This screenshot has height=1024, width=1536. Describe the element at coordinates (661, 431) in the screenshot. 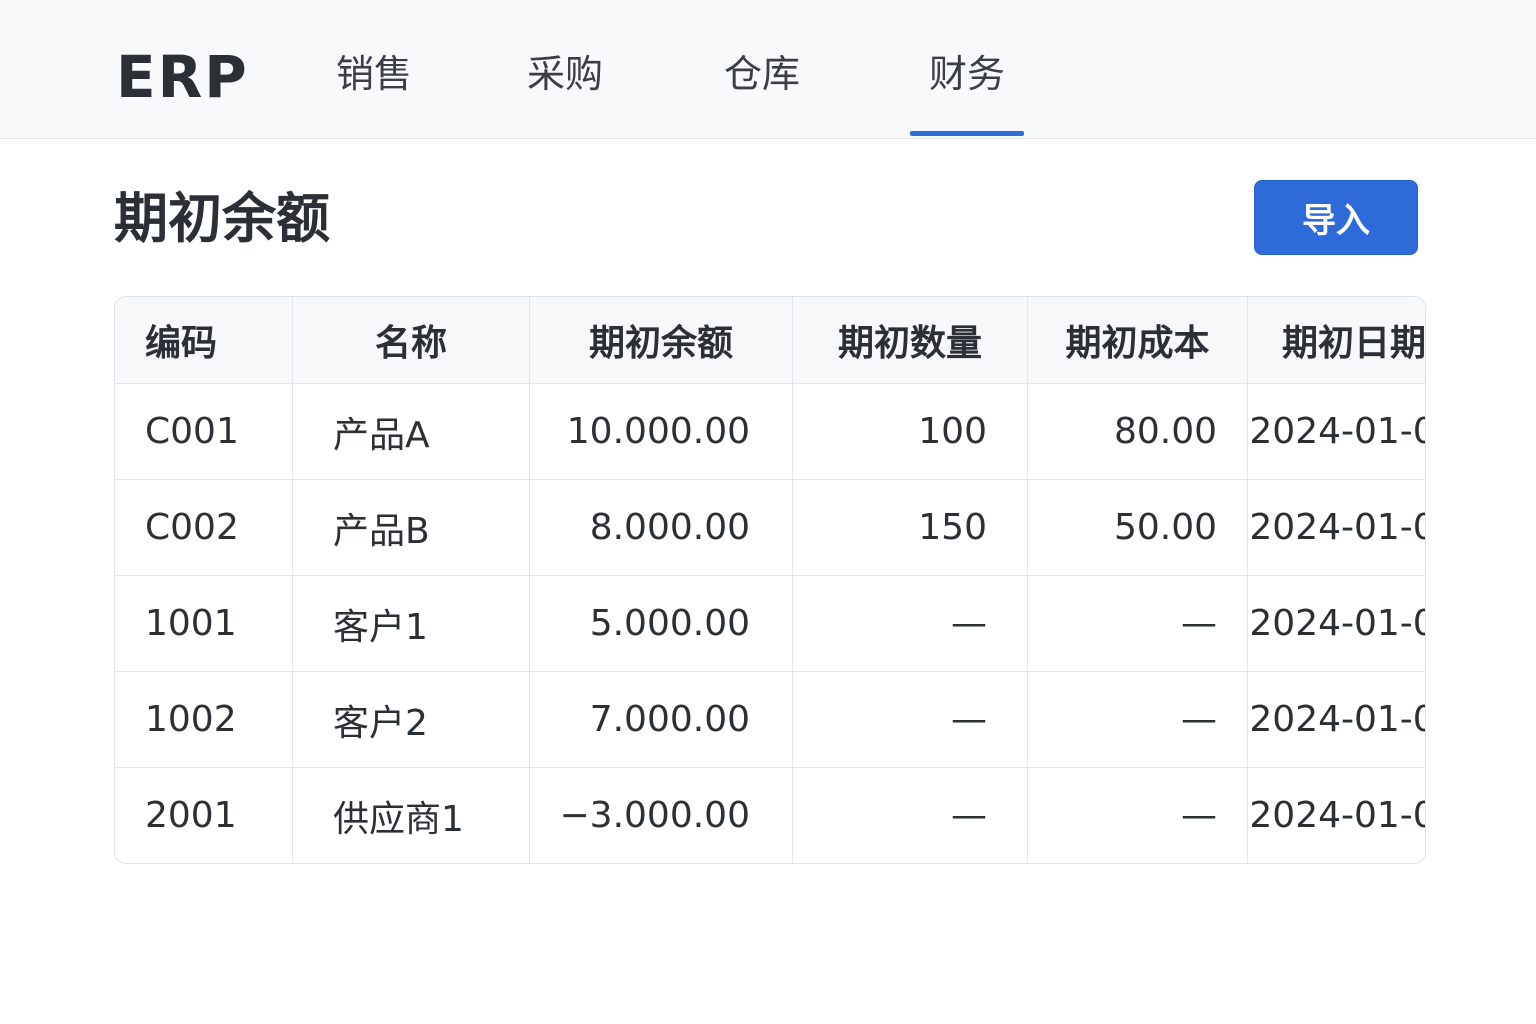

I see `cell-opening-balance: 10.000.00` at that location.